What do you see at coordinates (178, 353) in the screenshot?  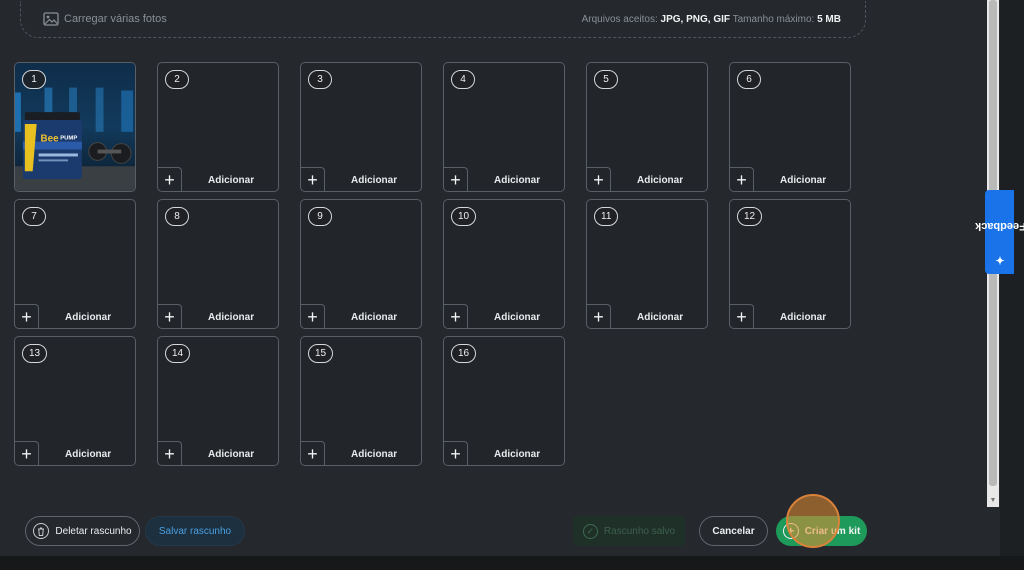 I see `slot-number: 14` at bounding box center [178, 353].